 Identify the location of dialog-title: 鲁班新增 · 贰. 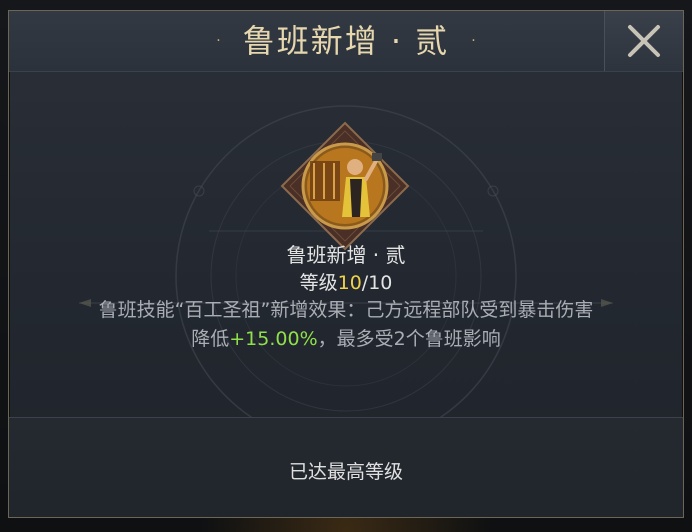
(346, 41).